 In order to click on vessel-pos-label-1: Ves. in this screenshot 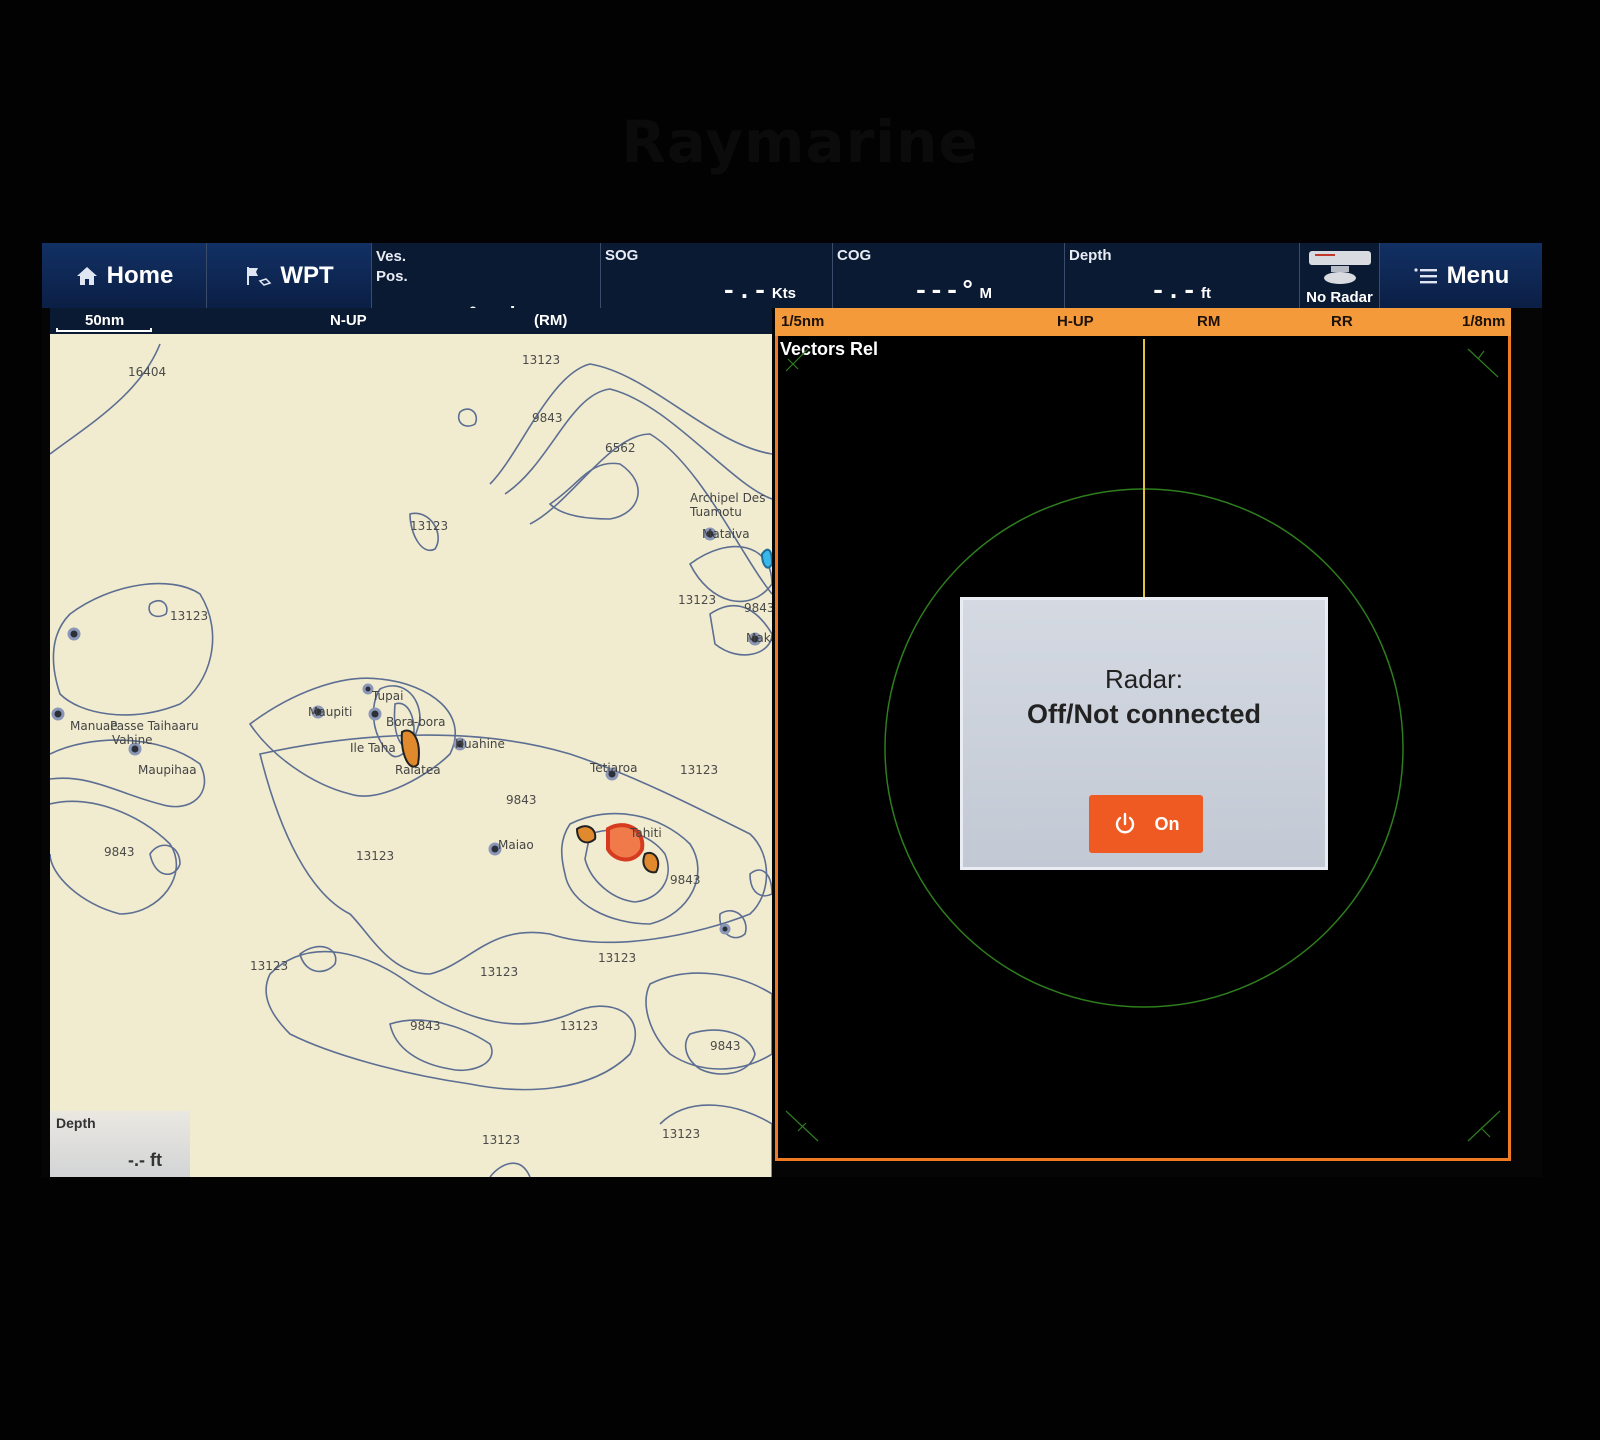, I will do `click(391, 256)`.